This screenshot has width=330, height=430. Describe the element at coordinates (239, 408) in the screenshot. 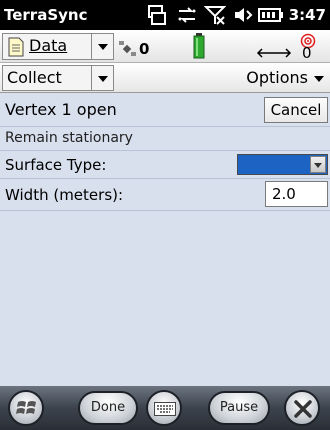

I see `pause-button: Pause` at that location.